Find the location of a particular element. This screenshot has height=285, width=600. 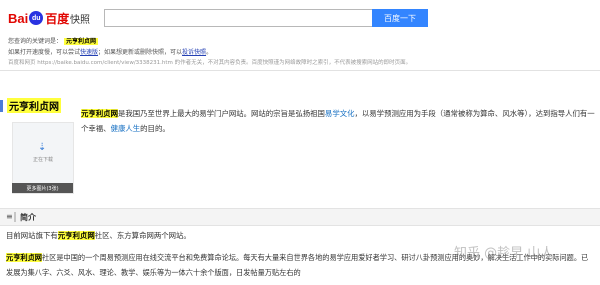

snapshot-help-line: 如果打开速度慢，可以尝试快速版；如果想更新或删除快照，可以投诉快照。 is located at coordinates (110, 51).